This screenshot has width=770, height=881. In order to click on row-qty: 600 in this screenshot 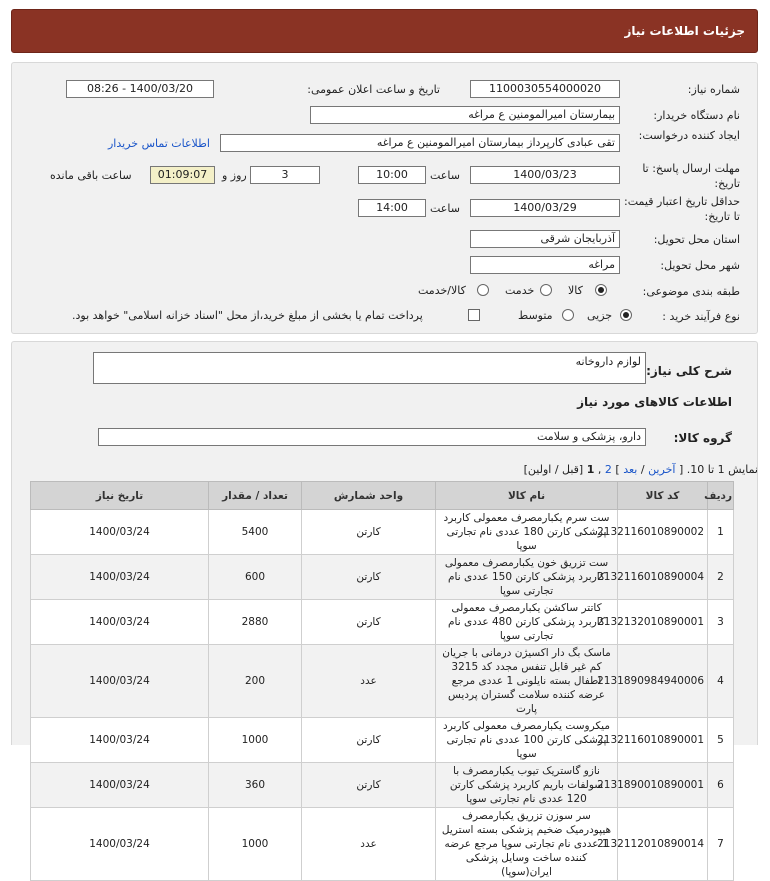, I will do `click(255, 577)`.